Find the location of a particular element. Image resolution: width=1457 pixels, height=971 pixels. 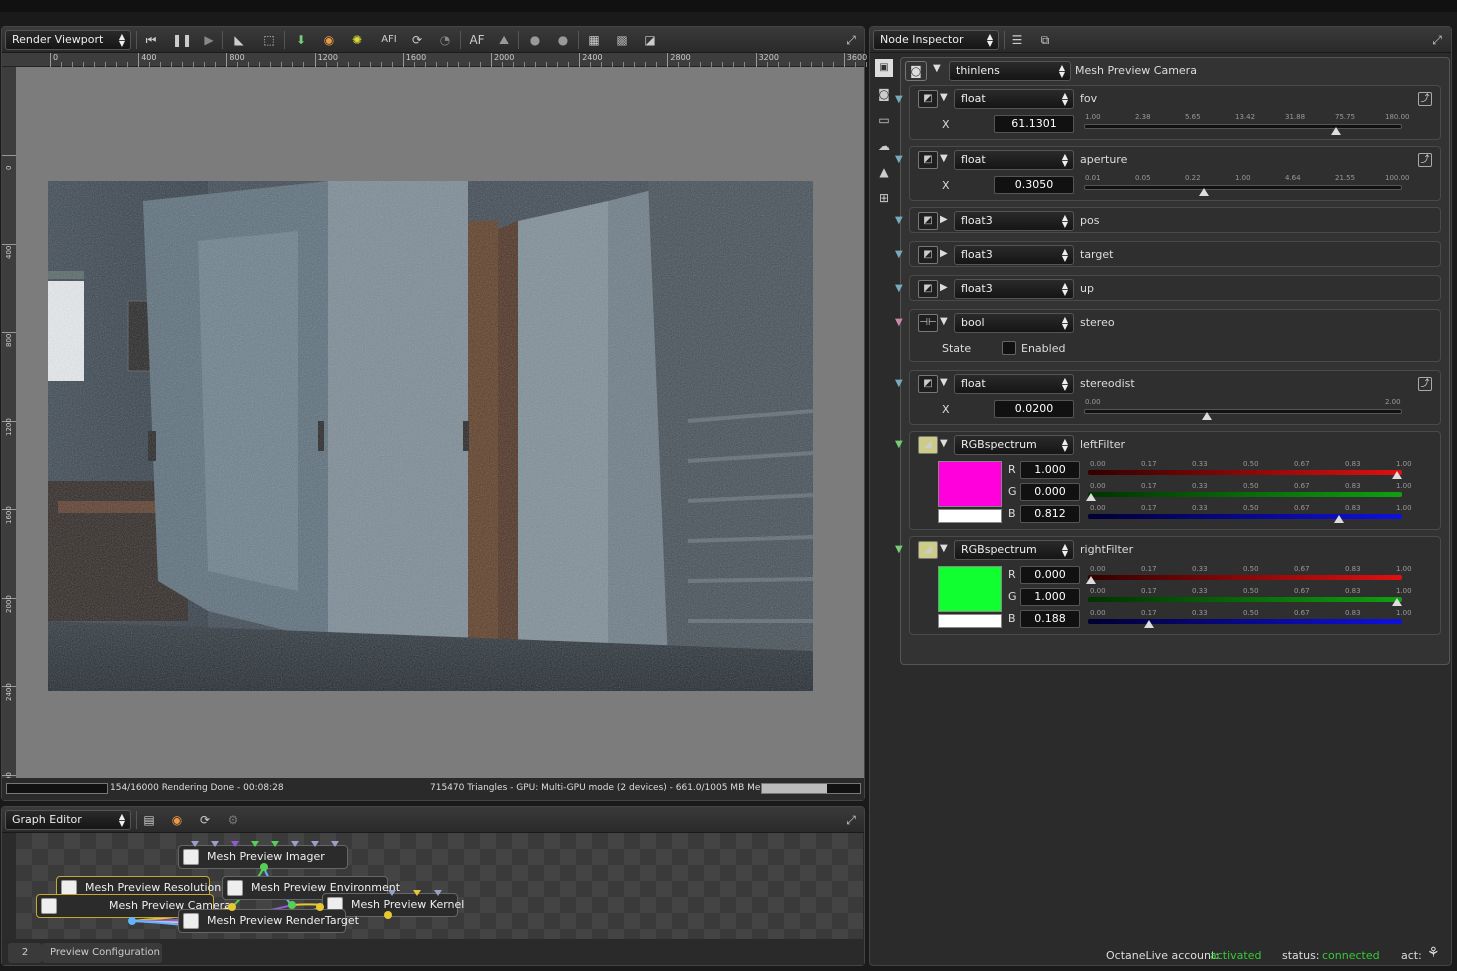

leftfilter-color-swatch is located at coordinates (970, 484).